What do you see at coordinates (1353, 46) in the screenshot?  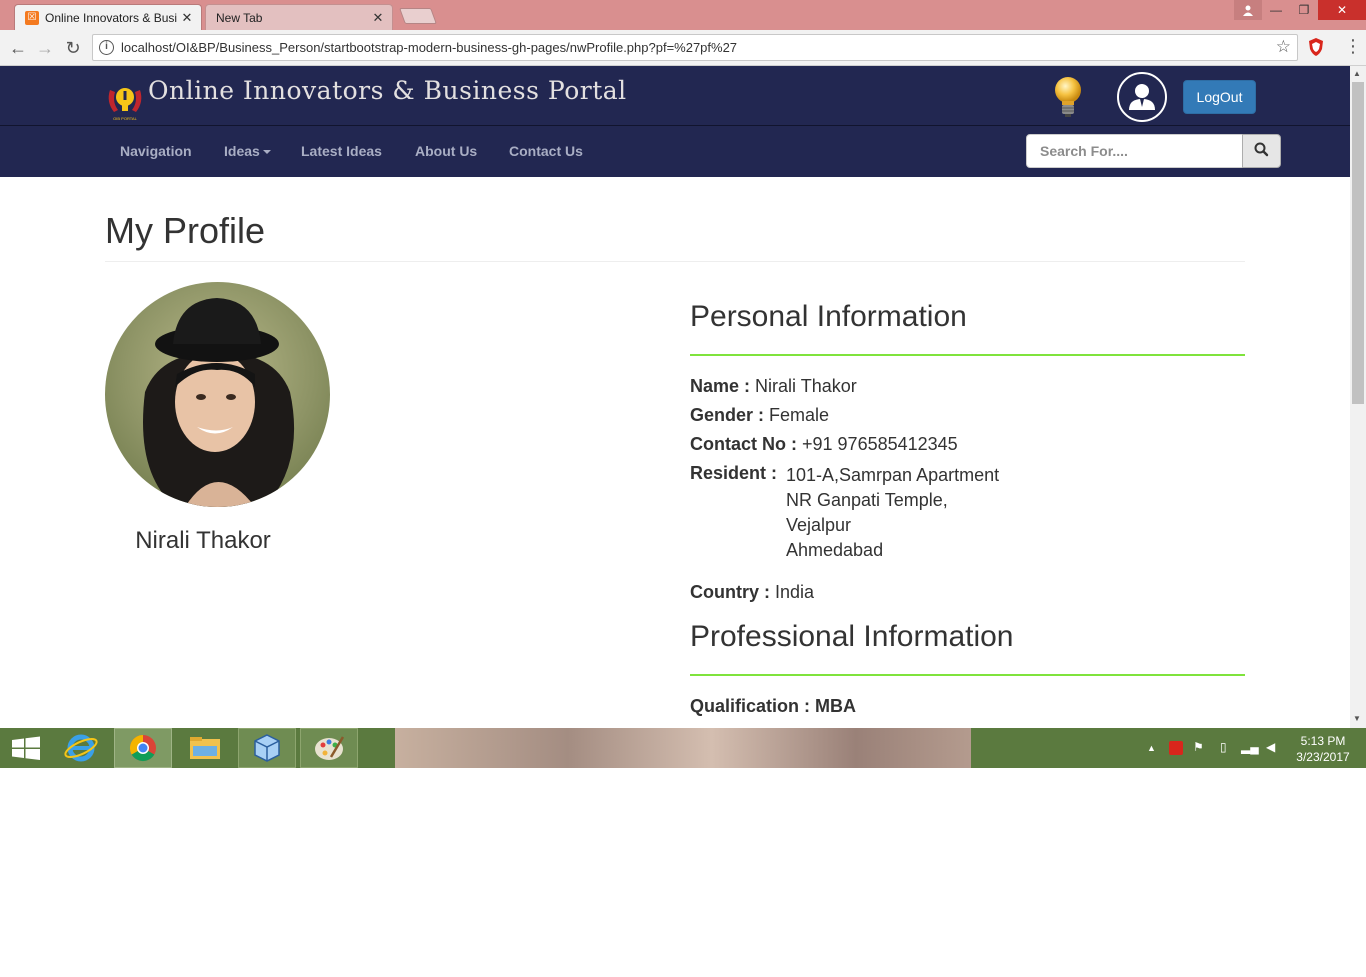 I see `browser-menu-icon: ⋮` at bounding box center [1353, 46].